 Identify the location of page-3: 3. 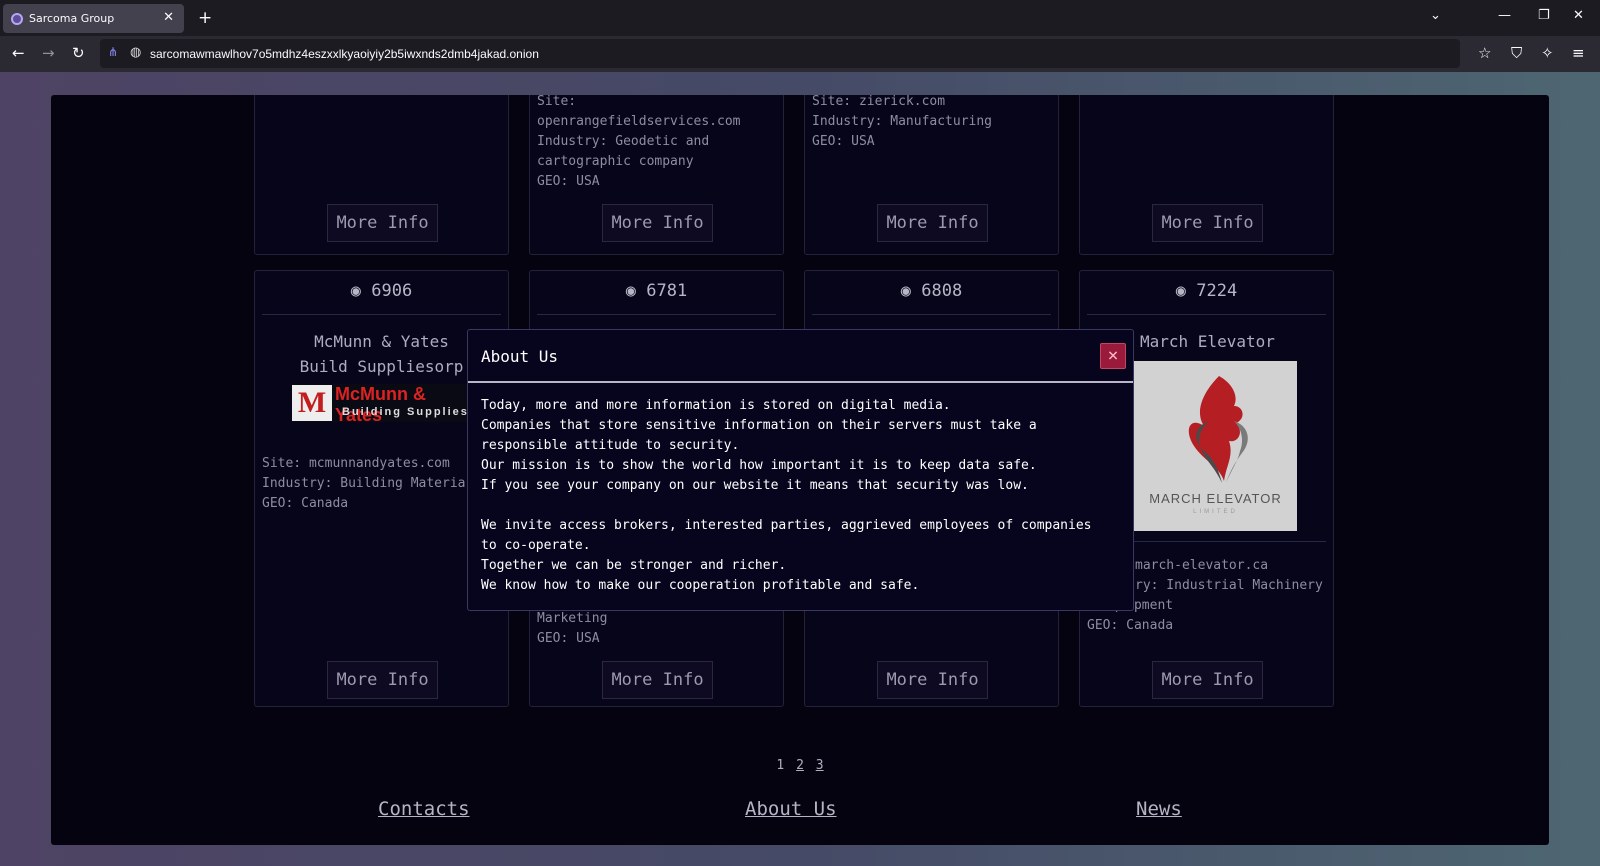
(820, 765).